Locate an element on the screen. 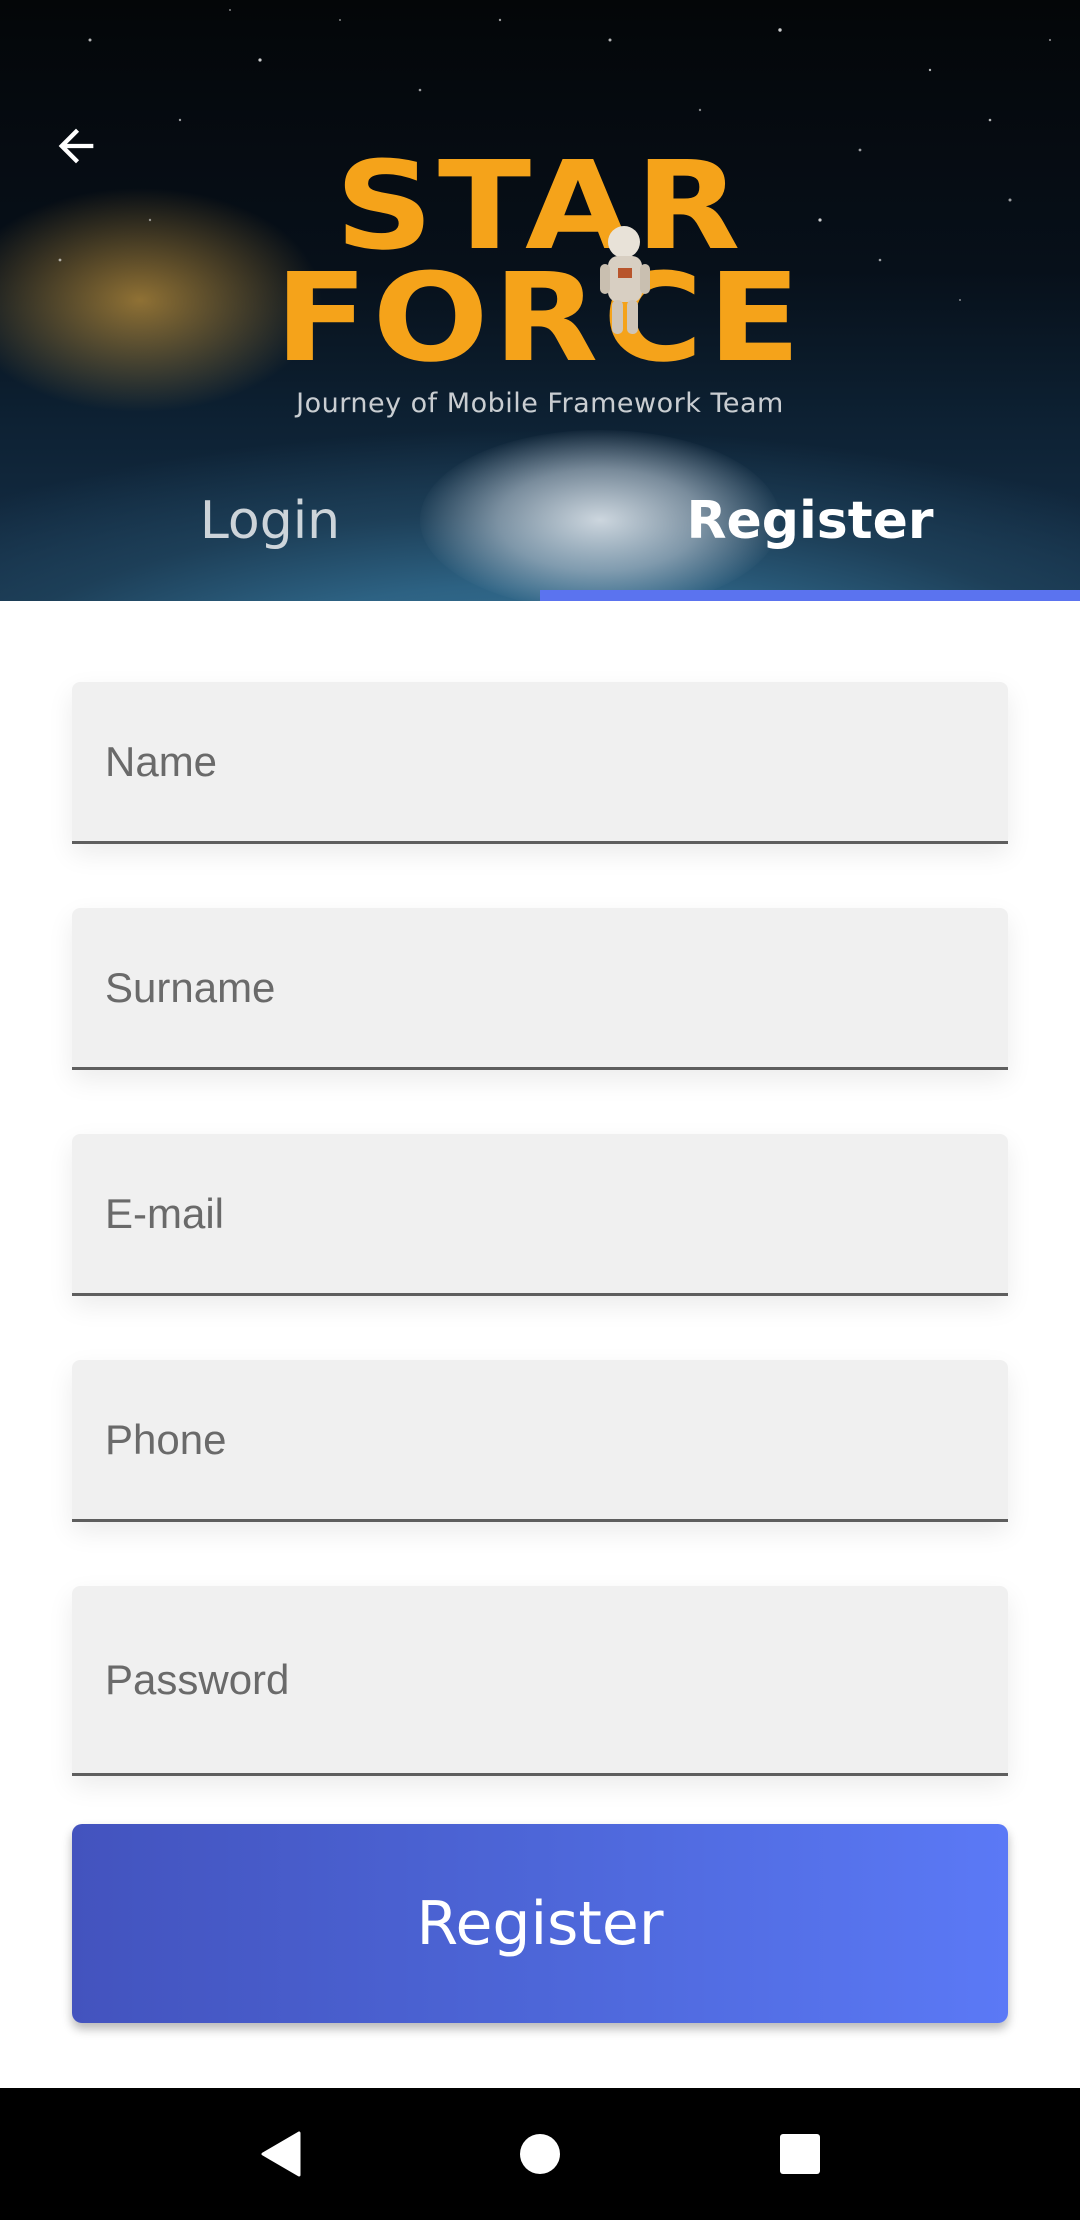  nav-recents-icon is located at coordinates (800, 2154).